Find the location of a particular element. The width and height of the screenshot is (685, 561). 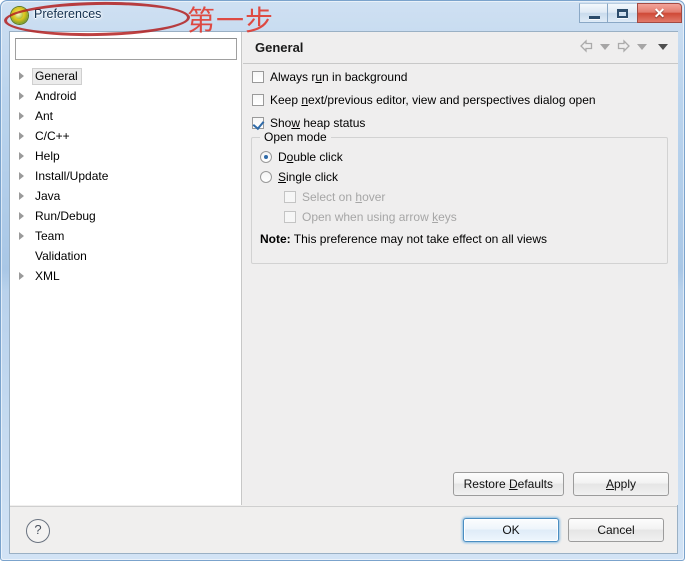

restore-defaults-button: Restore Defaults is located at coordinates (508, 484).